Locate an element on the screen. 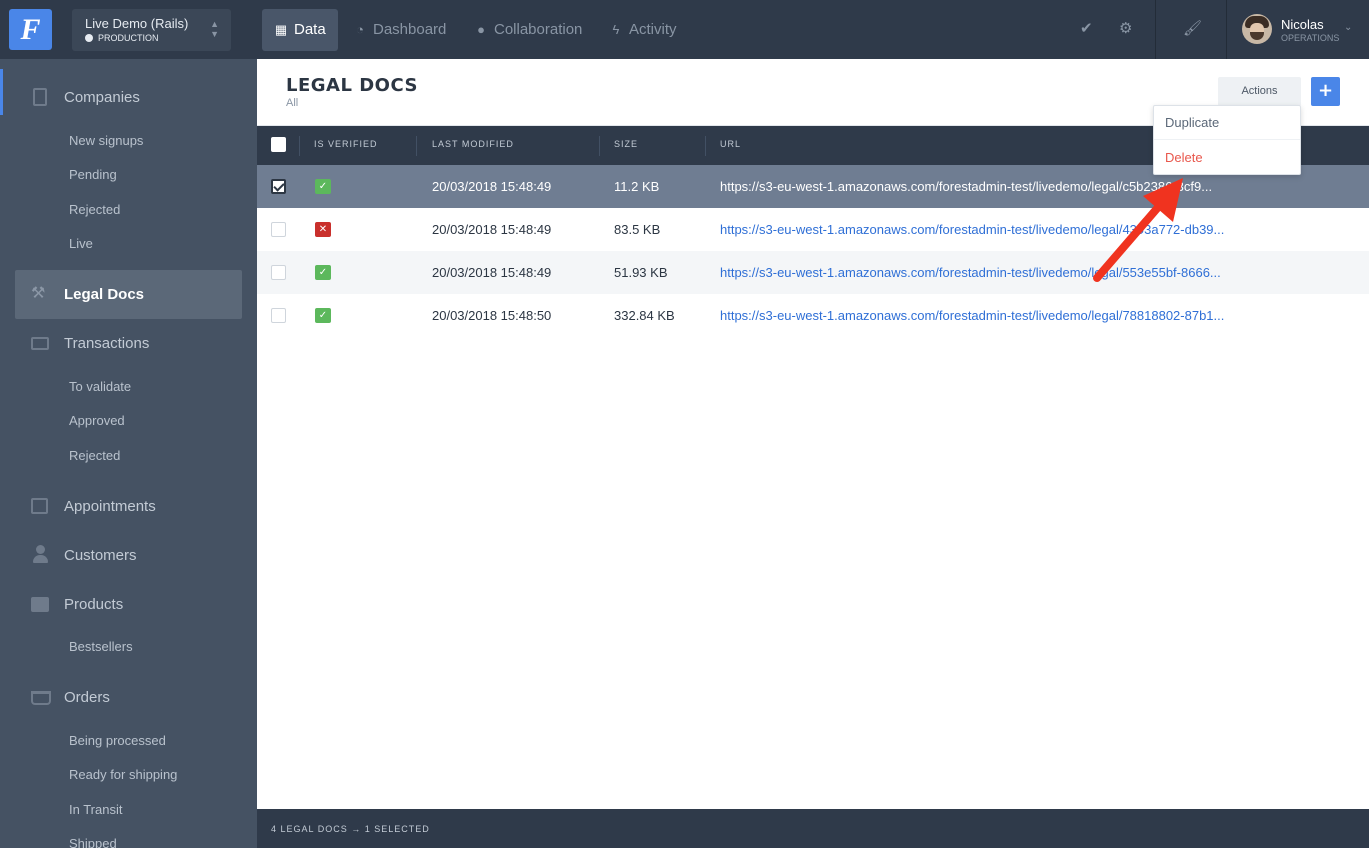 This screenshot has height=848, width=1369. column-header-last-modified: LAST MODIFIED is located at coordinates (473, 144).